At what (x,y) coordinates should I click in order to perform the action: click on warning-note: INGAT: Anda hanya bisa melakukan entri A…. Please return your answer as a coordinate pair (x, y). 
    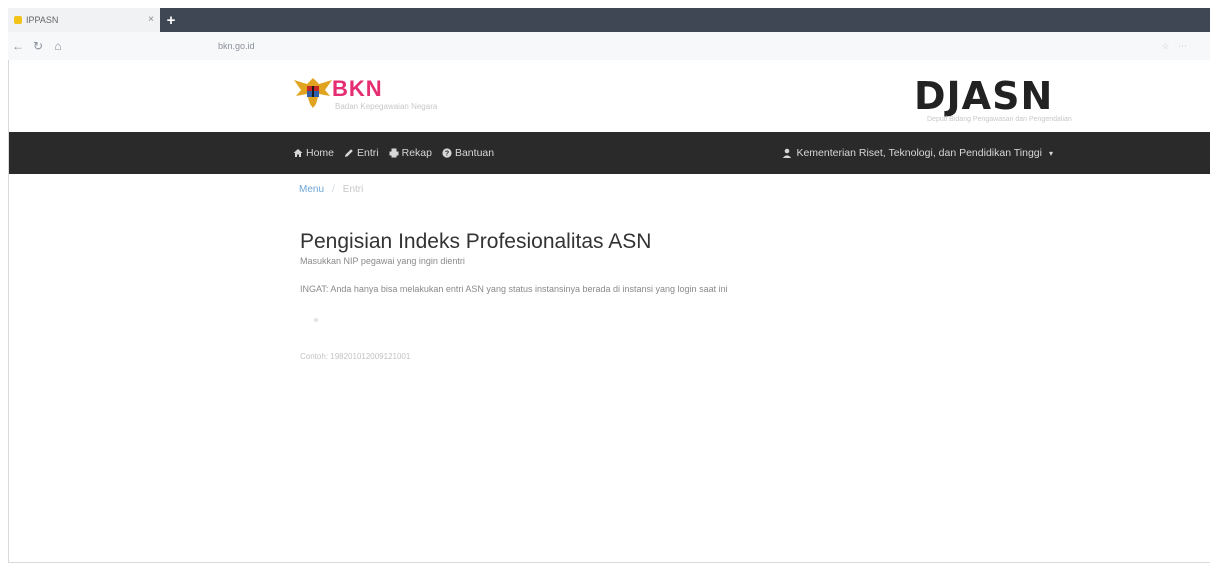
    Looking at the image, I should click on (514, 289).